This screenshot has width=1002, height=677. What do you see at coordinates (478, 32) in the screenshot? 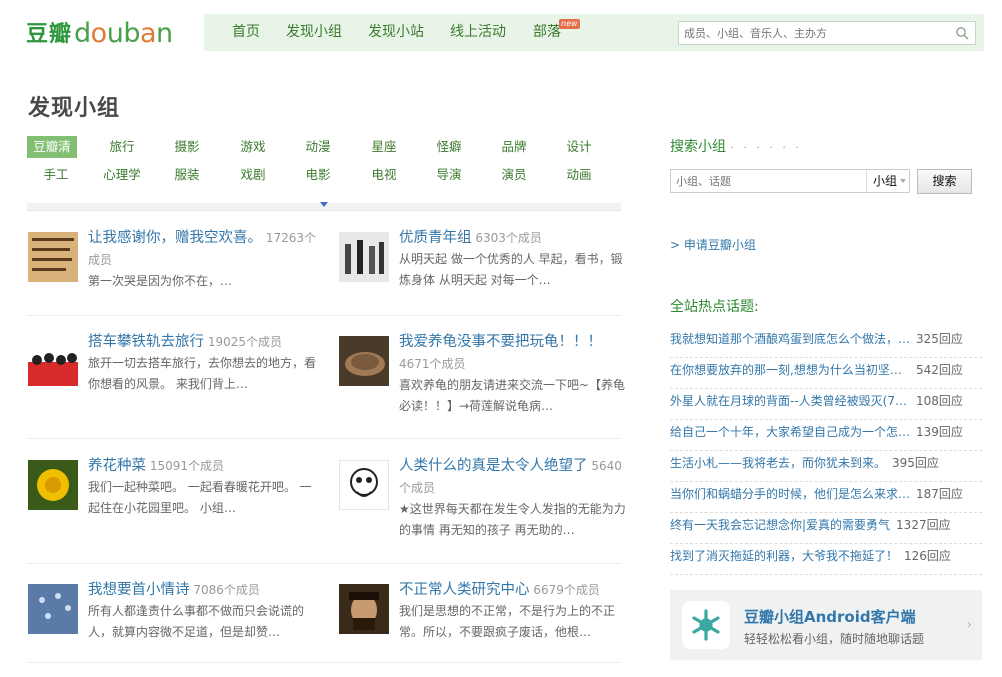
I see `nav-online-events: 线上活动` at bounding box center [478, 32].